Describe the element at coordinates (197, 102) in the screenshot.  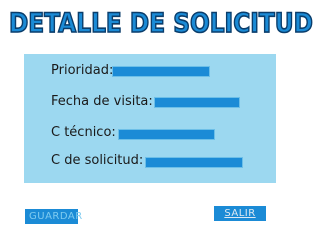
I see `visit-date-field` at that location.